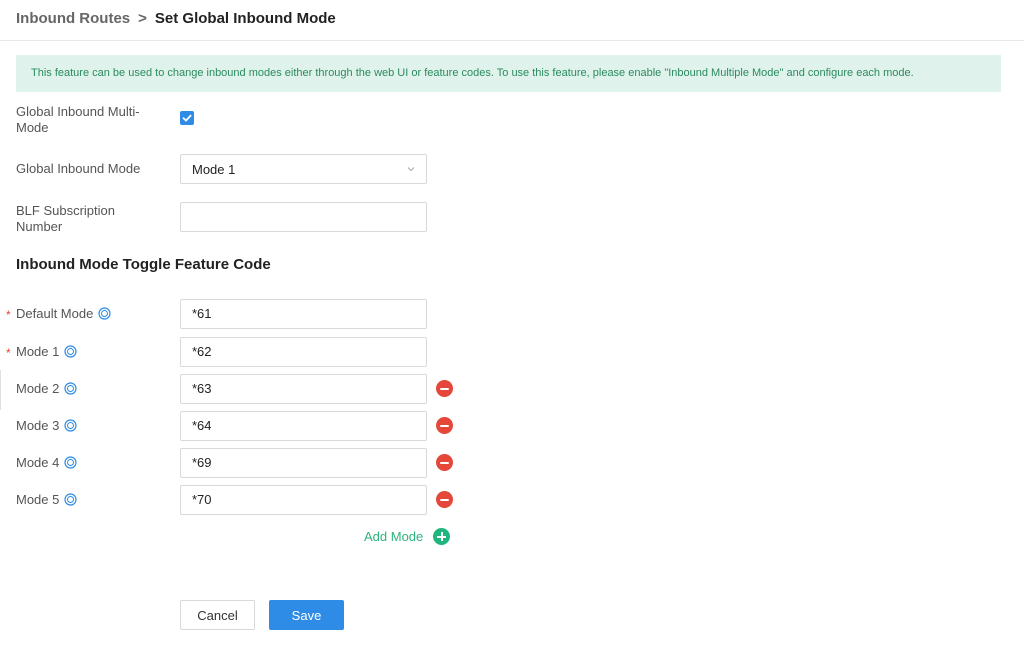 This screenshot has width=1024, height=654. Describe the element at coordinates (444, 462) in the screenshot. I see `remove-mode-4-icon` at that location.